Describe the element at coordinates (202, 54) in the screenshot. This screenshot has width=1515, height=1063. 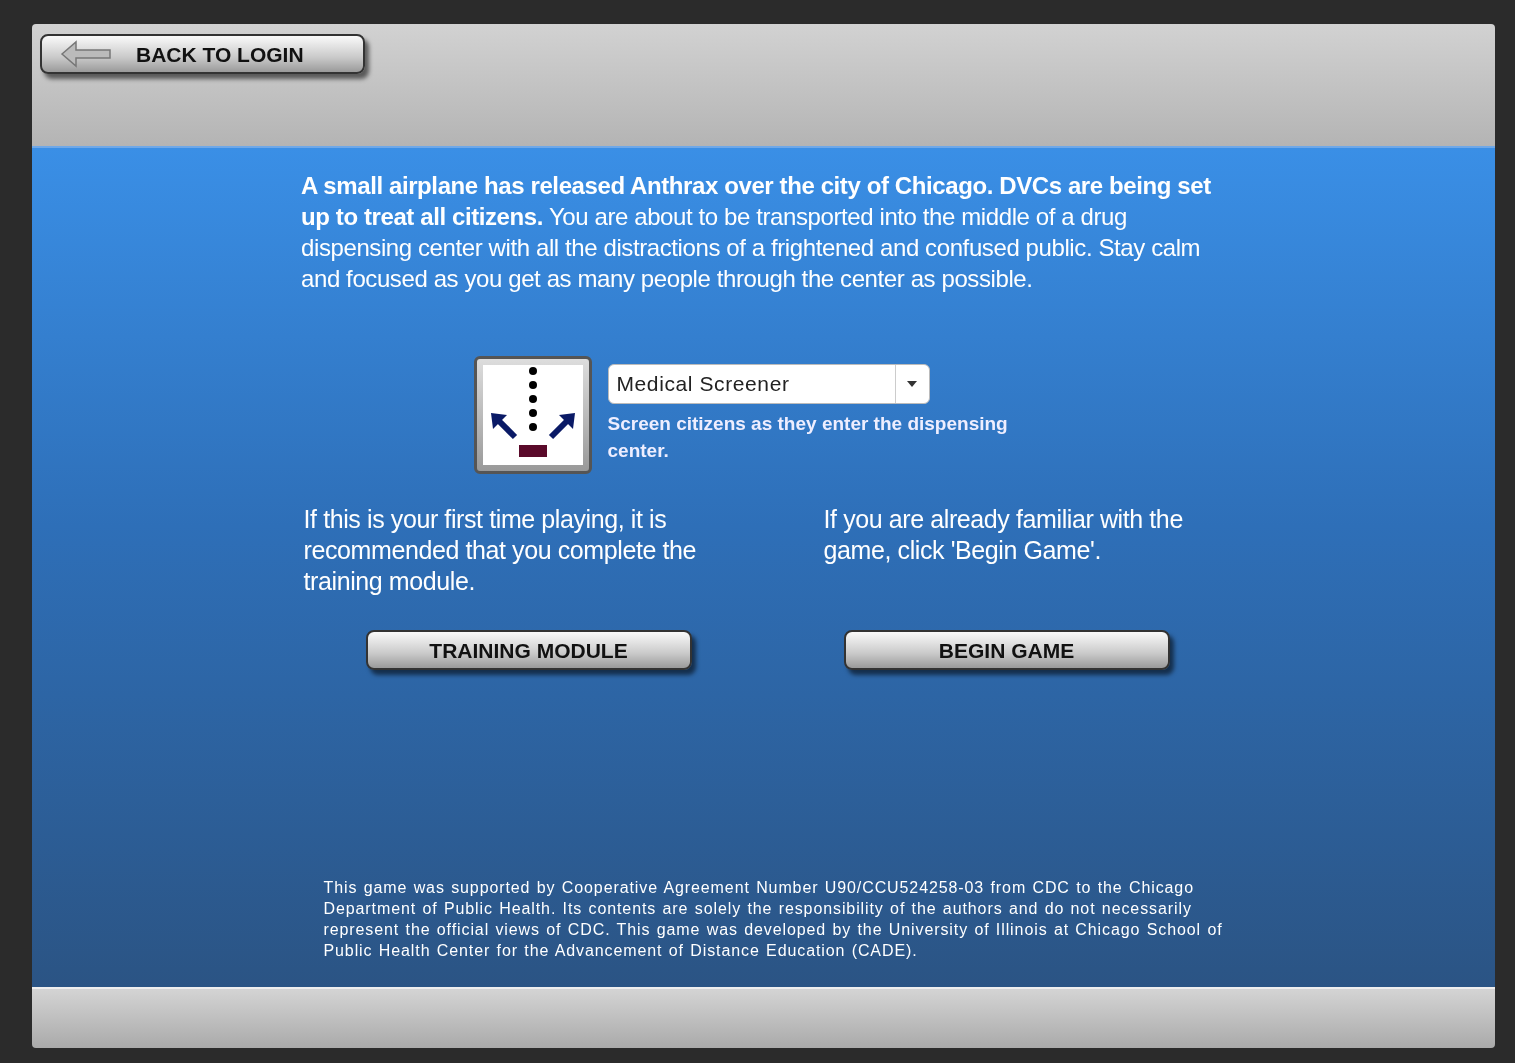
I see `back-to-login-button: BACK TO LOGIN` at that location.